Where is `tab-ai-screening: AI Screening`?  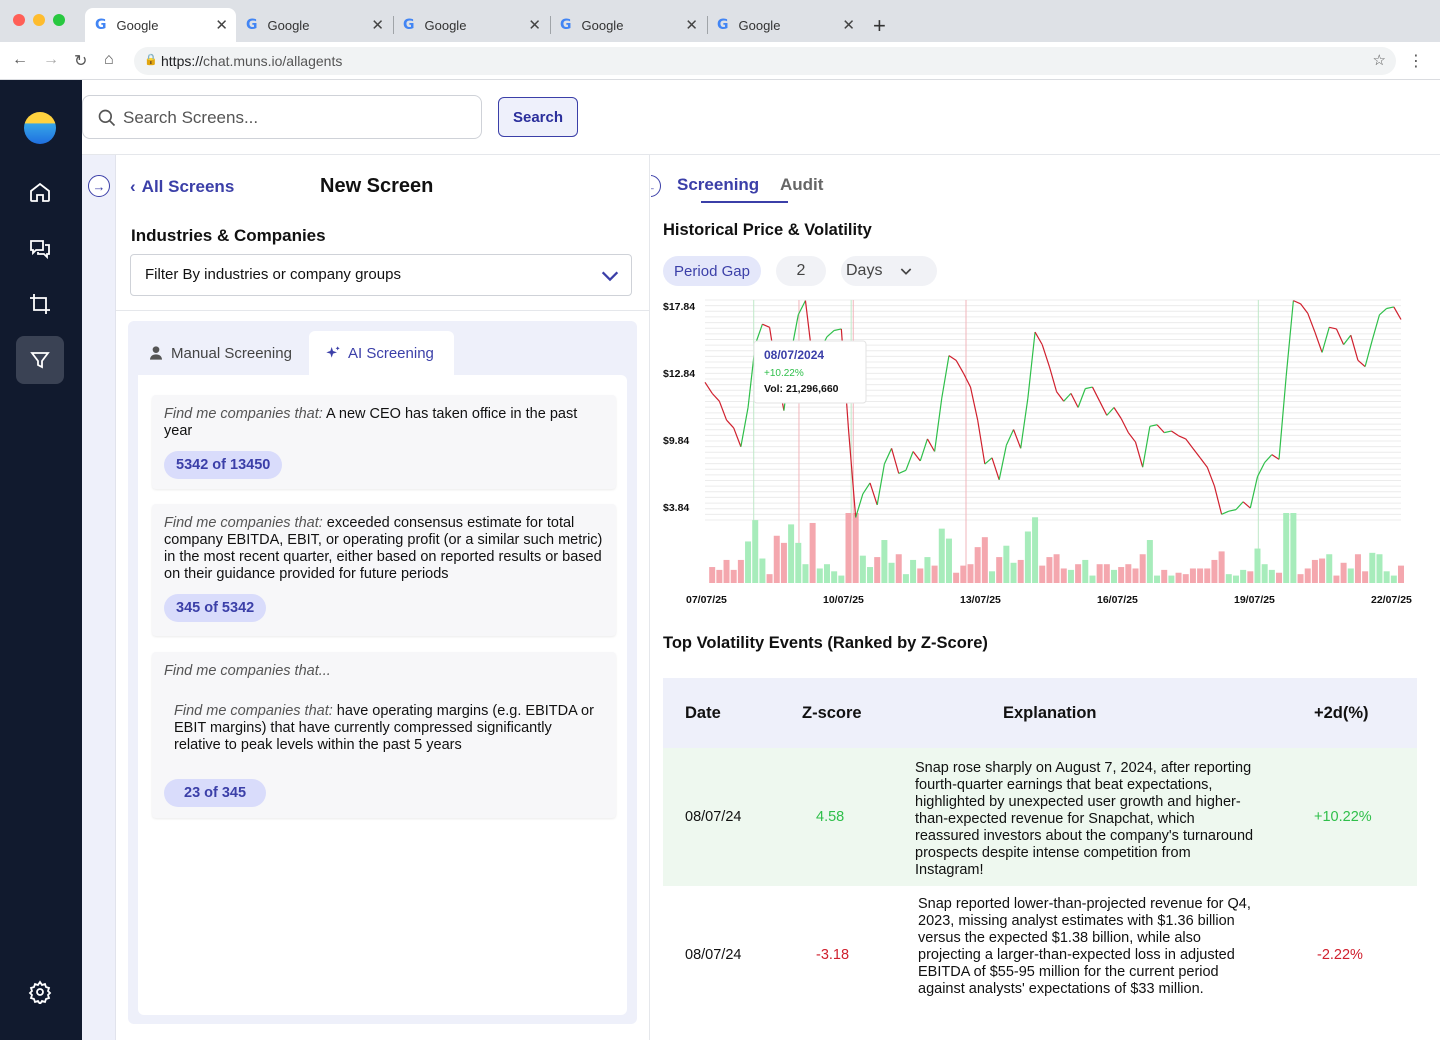 tab-ai-screening: AI Screening is located at coordinates (381, 353).